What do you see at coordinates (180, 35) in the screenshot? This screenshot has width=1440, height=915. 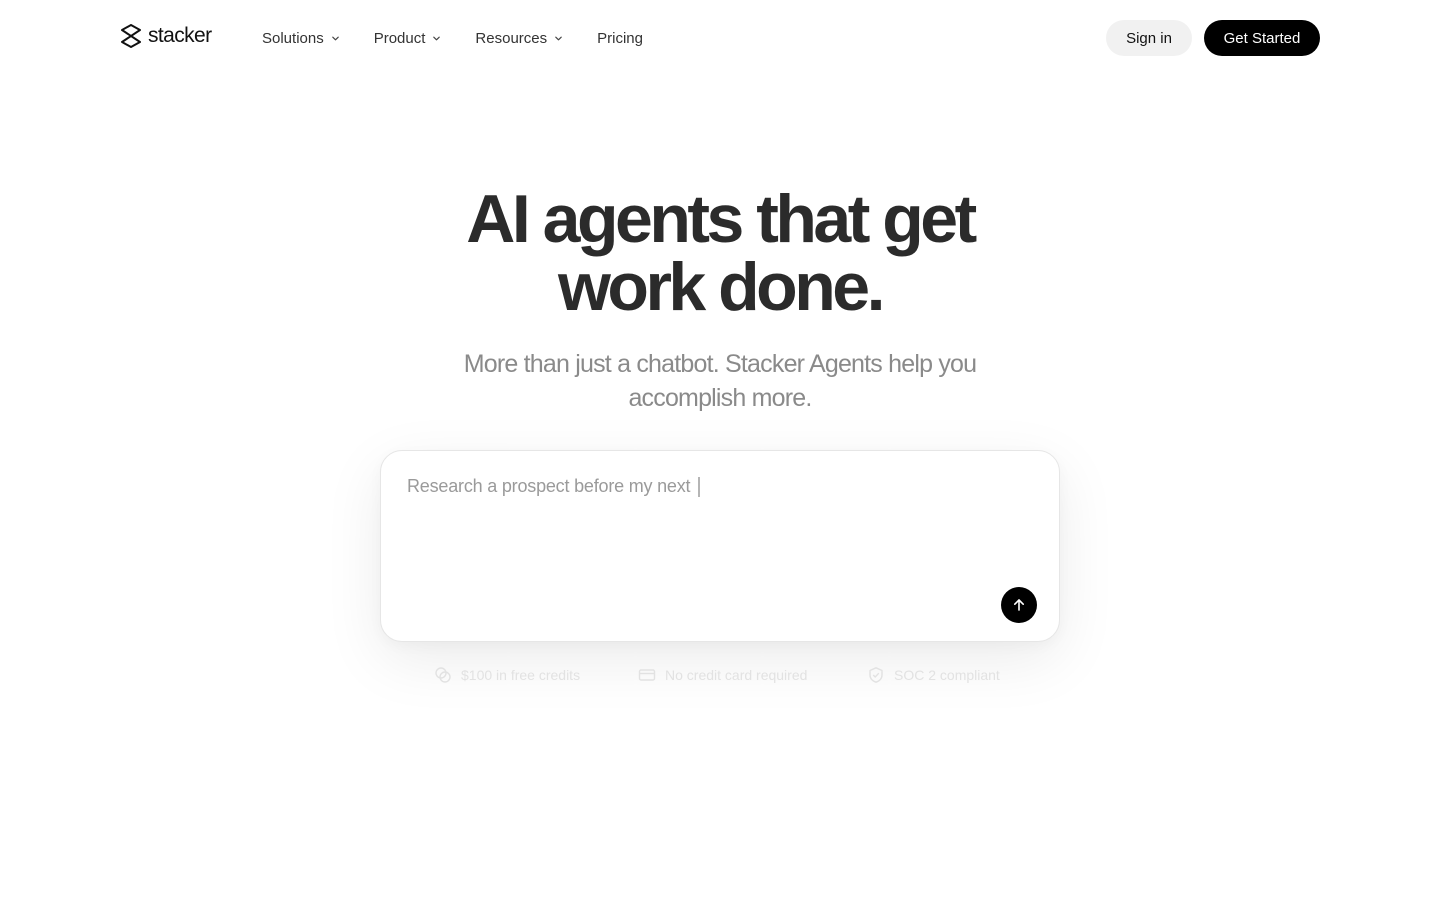 I see `logo-text: stacker` at bounding box center [180, 35].